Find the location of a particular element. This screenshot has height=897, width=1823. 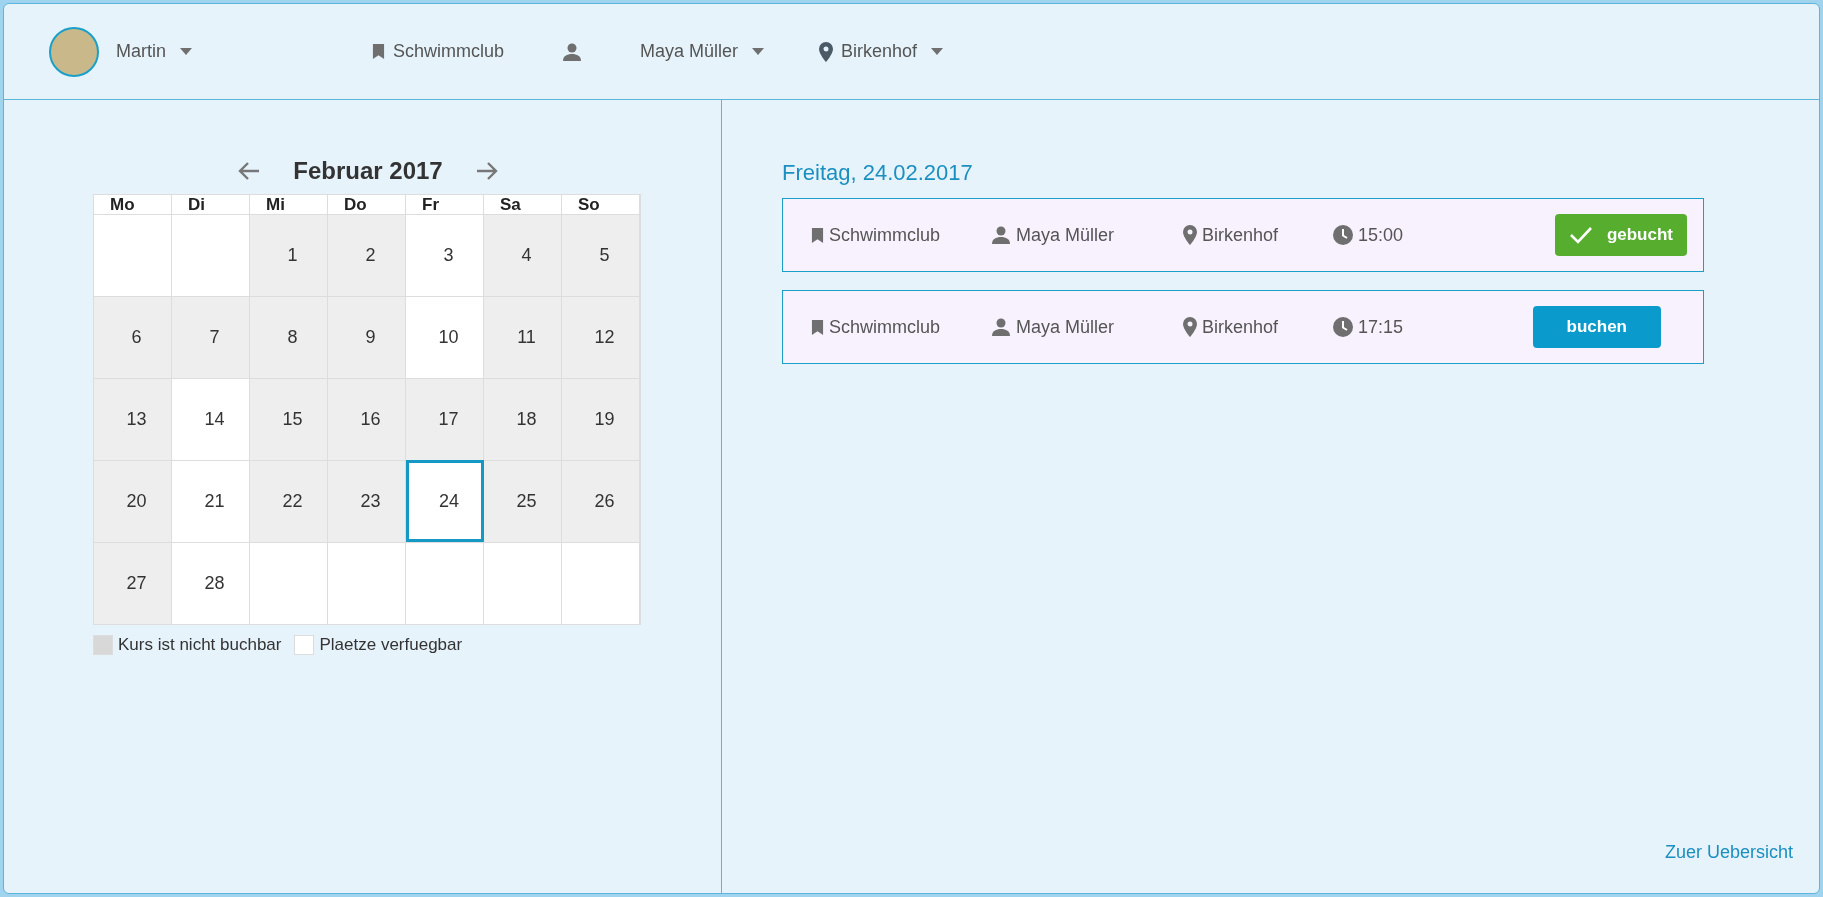

day-cell: 8 is located at coordinates (289, 337).